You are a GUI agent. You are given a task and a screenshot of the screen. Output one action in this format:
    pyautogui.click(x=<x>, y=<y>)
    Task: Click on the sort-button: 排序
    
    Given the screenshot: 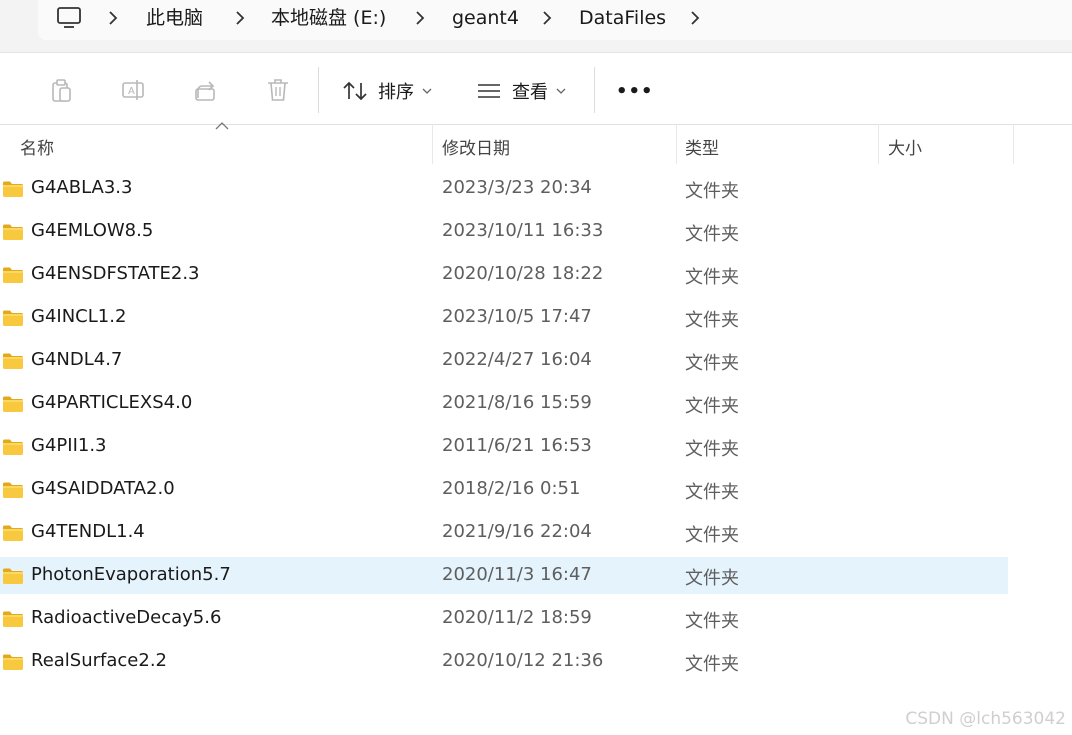 What is the action you would take?
    pyautogui.click(x=387, y=91)
    